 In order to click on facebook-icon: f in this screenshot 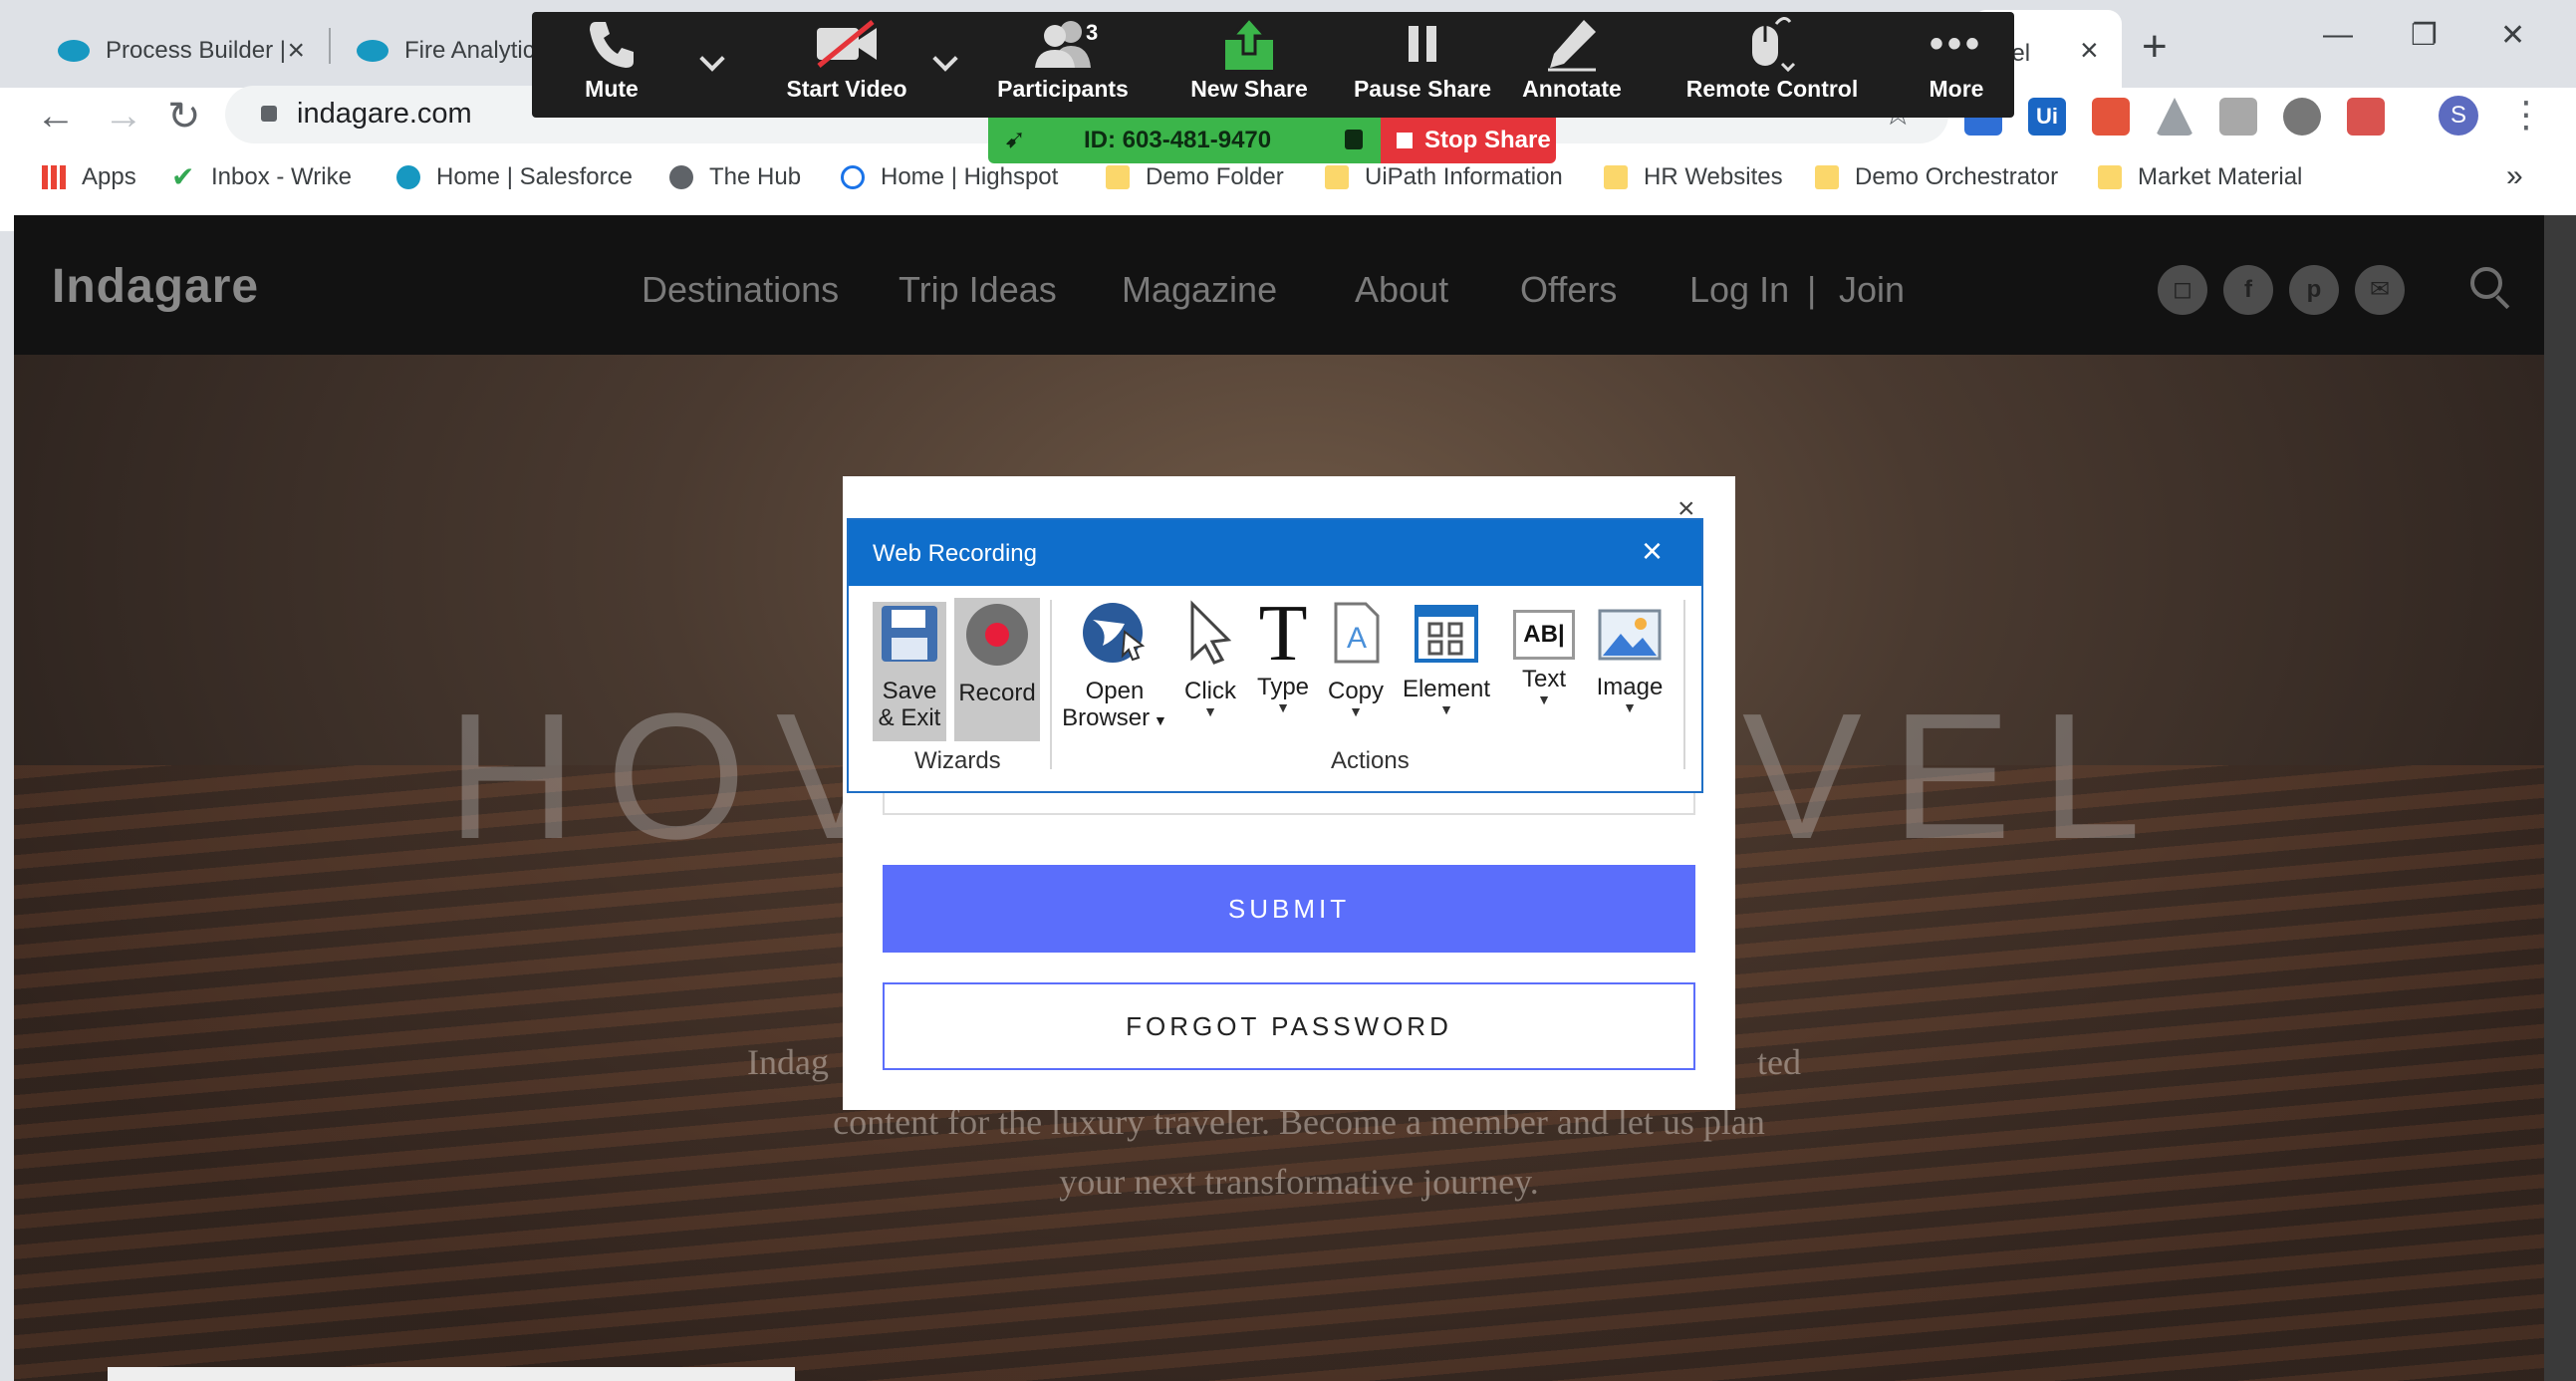, I will do `click(2248, 290)`.